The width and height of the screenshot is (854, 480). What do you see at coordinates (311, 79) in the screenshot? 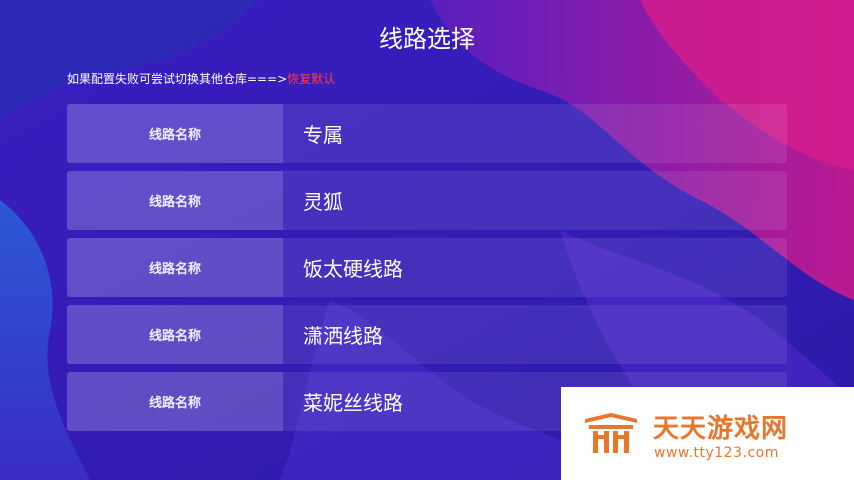
I see `restore-default-link: 恢复默认` at bounding box center [311, 79].